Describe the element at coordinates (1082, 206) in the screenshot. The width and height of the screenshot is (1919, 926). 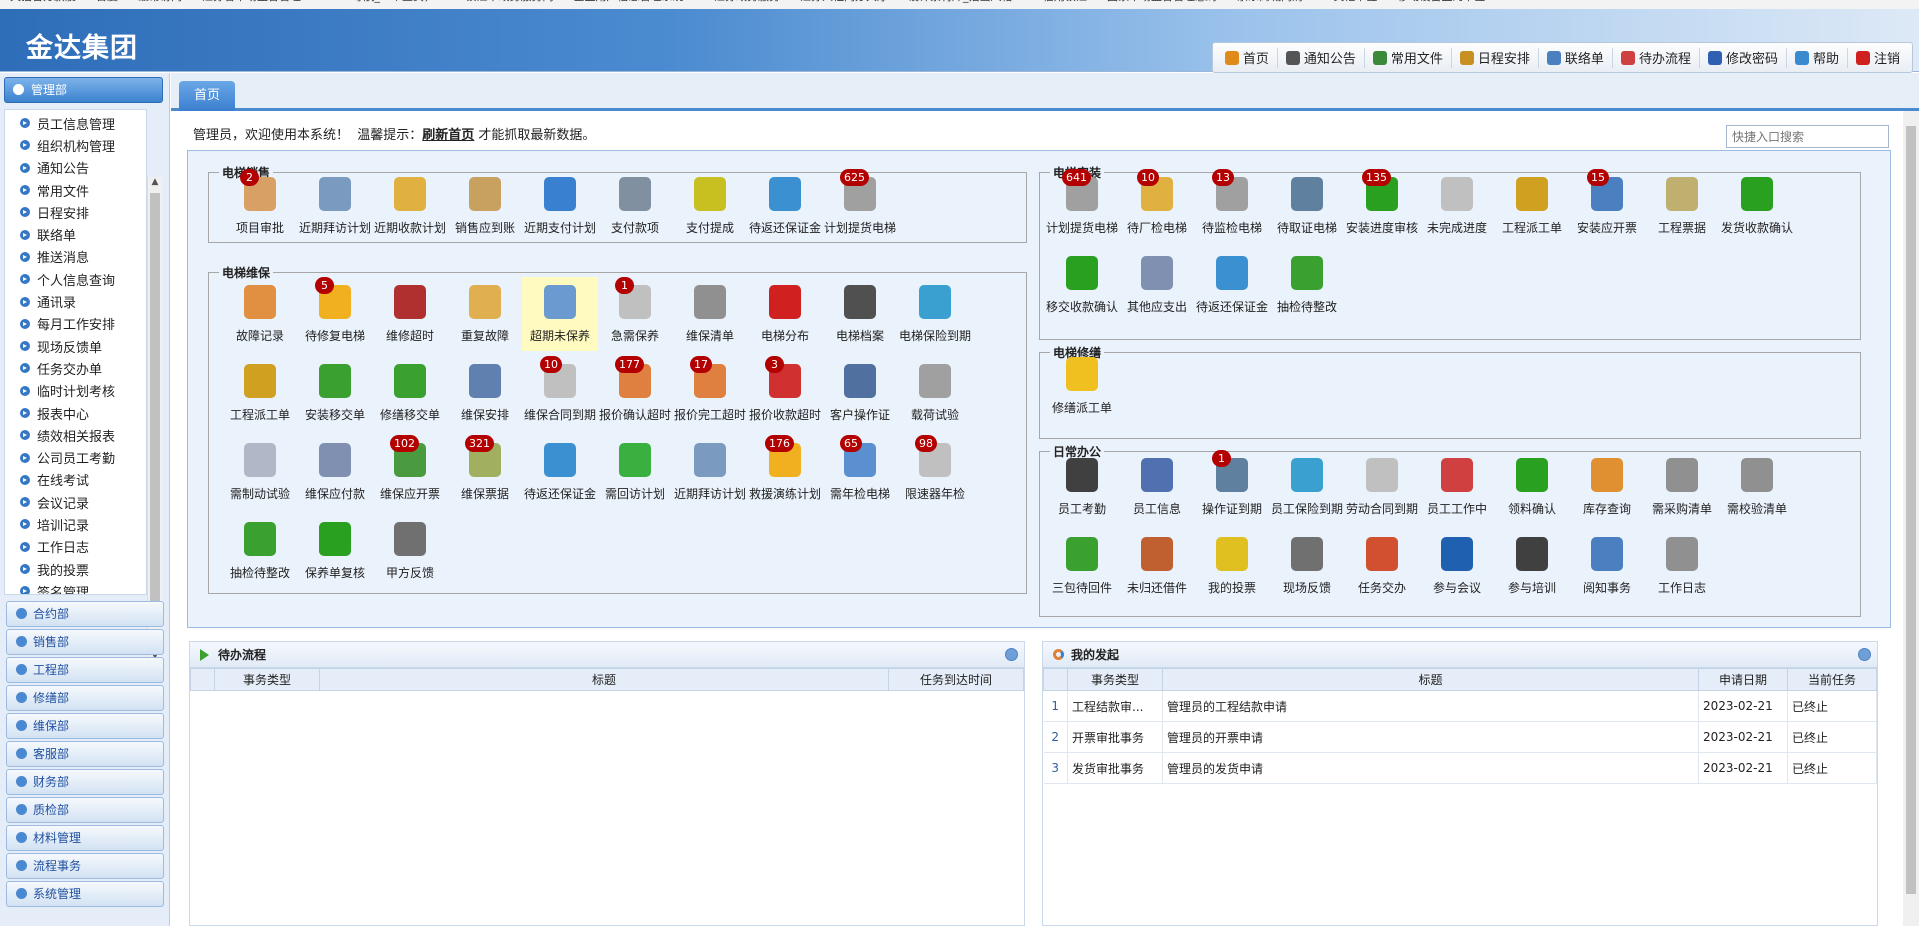
I see `shortcut-item: 641 计划提货电梯` at that location.